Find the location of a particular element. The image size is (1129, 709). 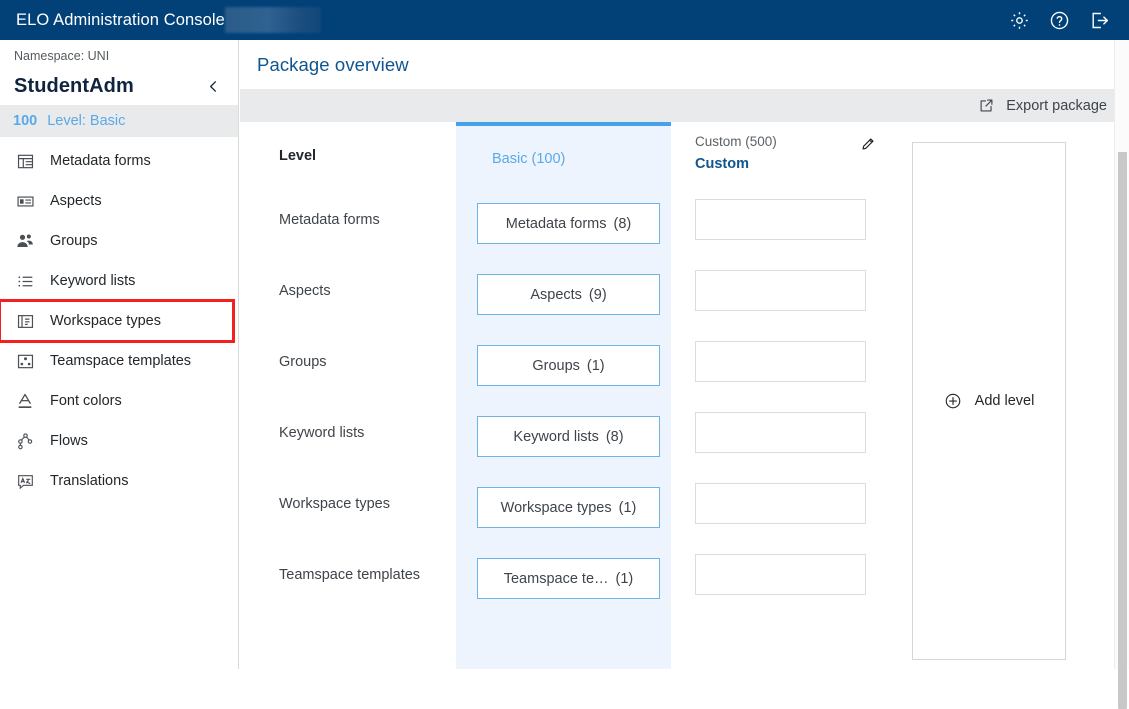

chip-teamspace-templates: Teamspace te… (1) is located at coordinates (568, 578).